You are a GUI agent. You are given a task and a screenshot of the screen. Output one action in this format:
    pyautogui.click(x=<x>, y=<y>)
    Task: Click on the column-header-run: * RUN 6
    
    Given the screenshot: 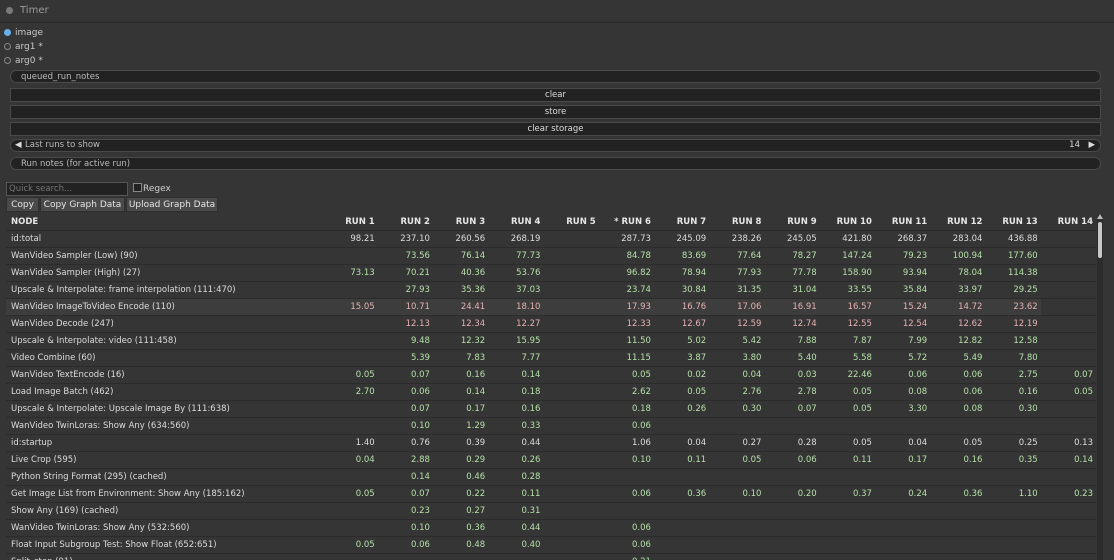 What is the action you would take?
    pyautogui.click(x=626, y=222)
    